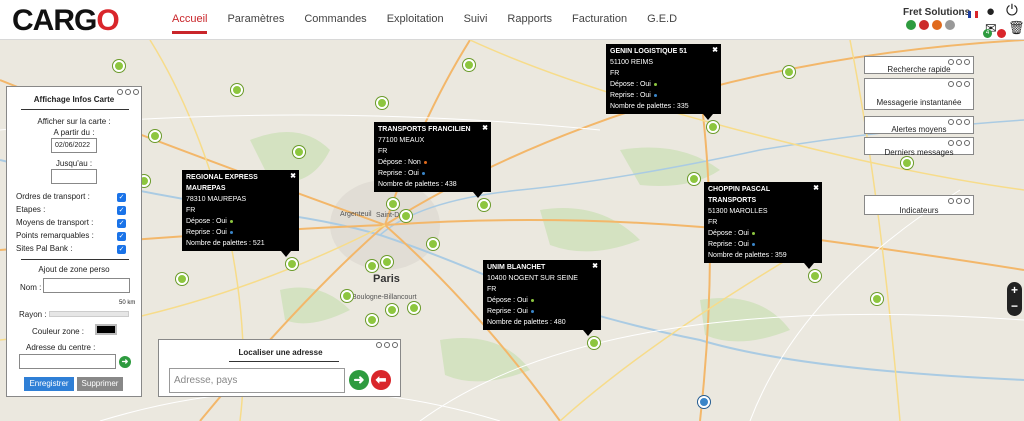 Image resolution: width=1024 pixels, height=421 pixels. I want to click on nav-rapports: Rapports, so click(529, 23).